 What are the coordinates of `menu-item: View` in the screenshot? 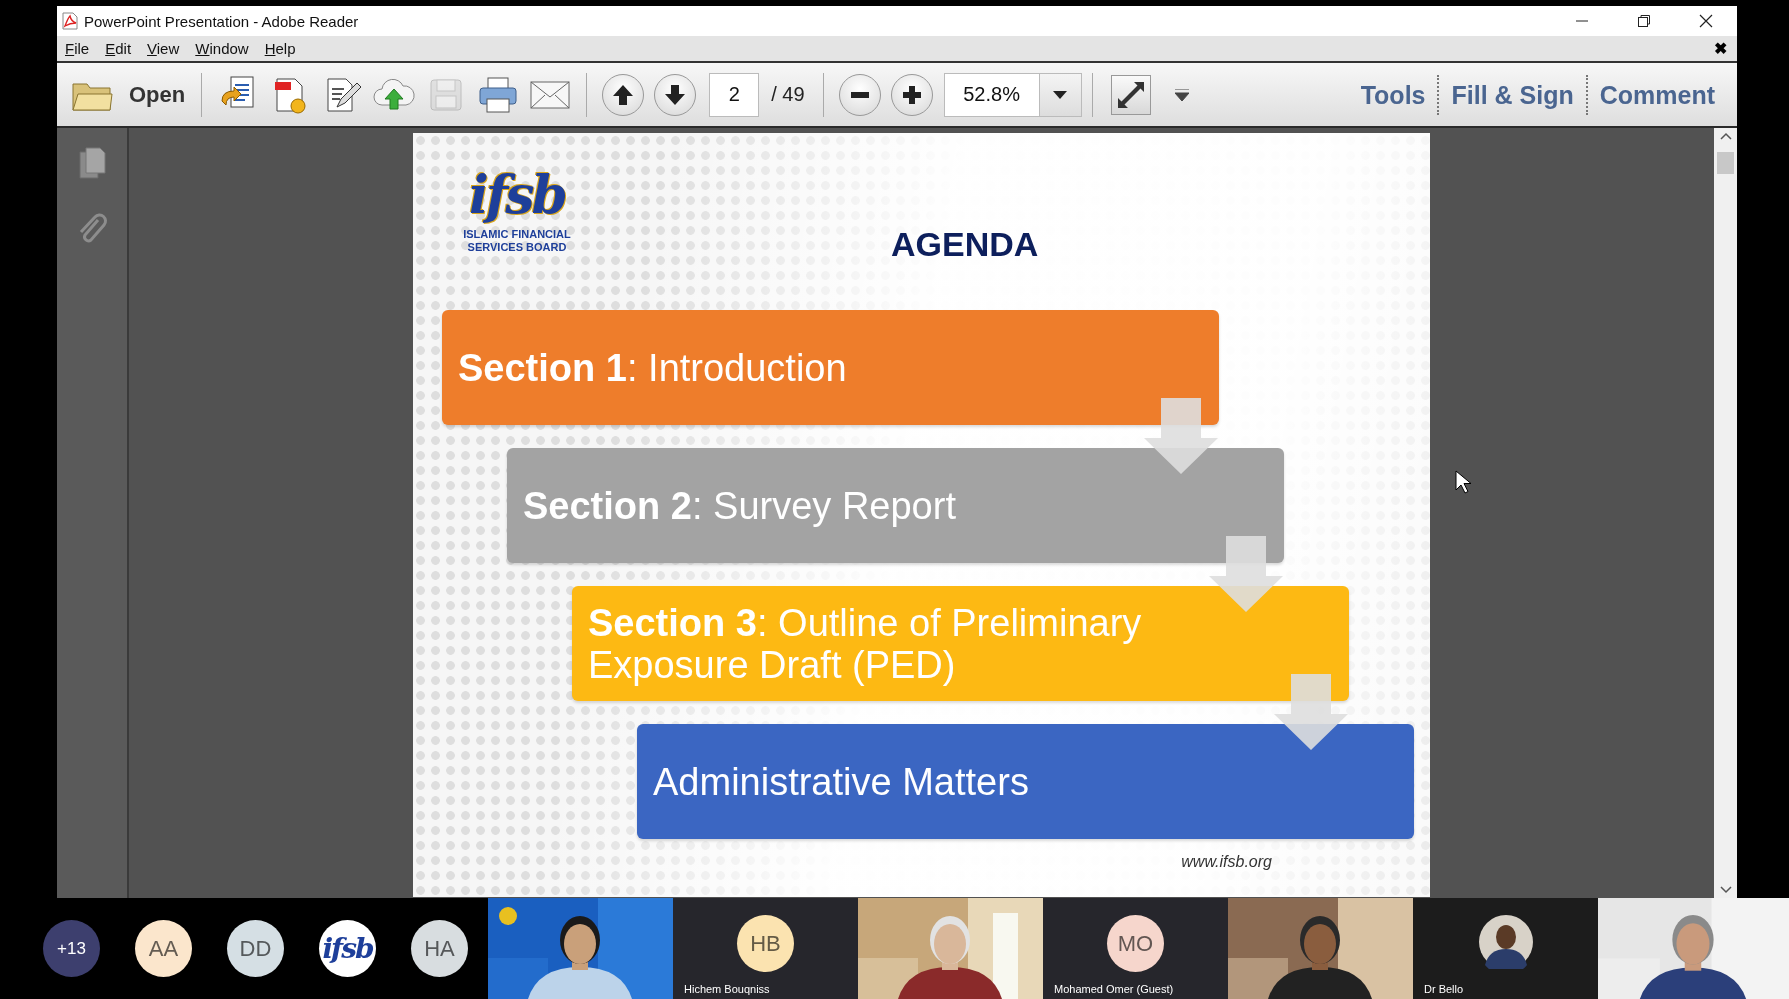 It's located at (163, 48).